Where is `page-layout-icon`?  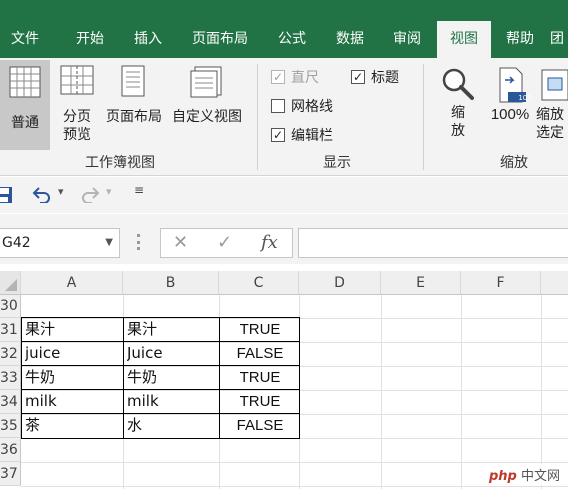 page-layout-icon is located at coordinates (133, 81).